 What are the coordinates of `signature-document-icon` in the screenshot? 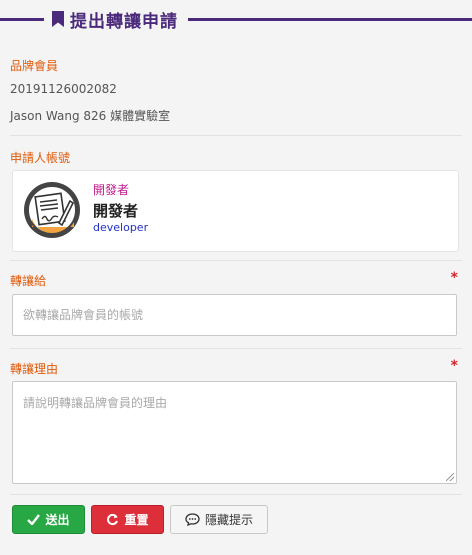 It's located at (52, 210).